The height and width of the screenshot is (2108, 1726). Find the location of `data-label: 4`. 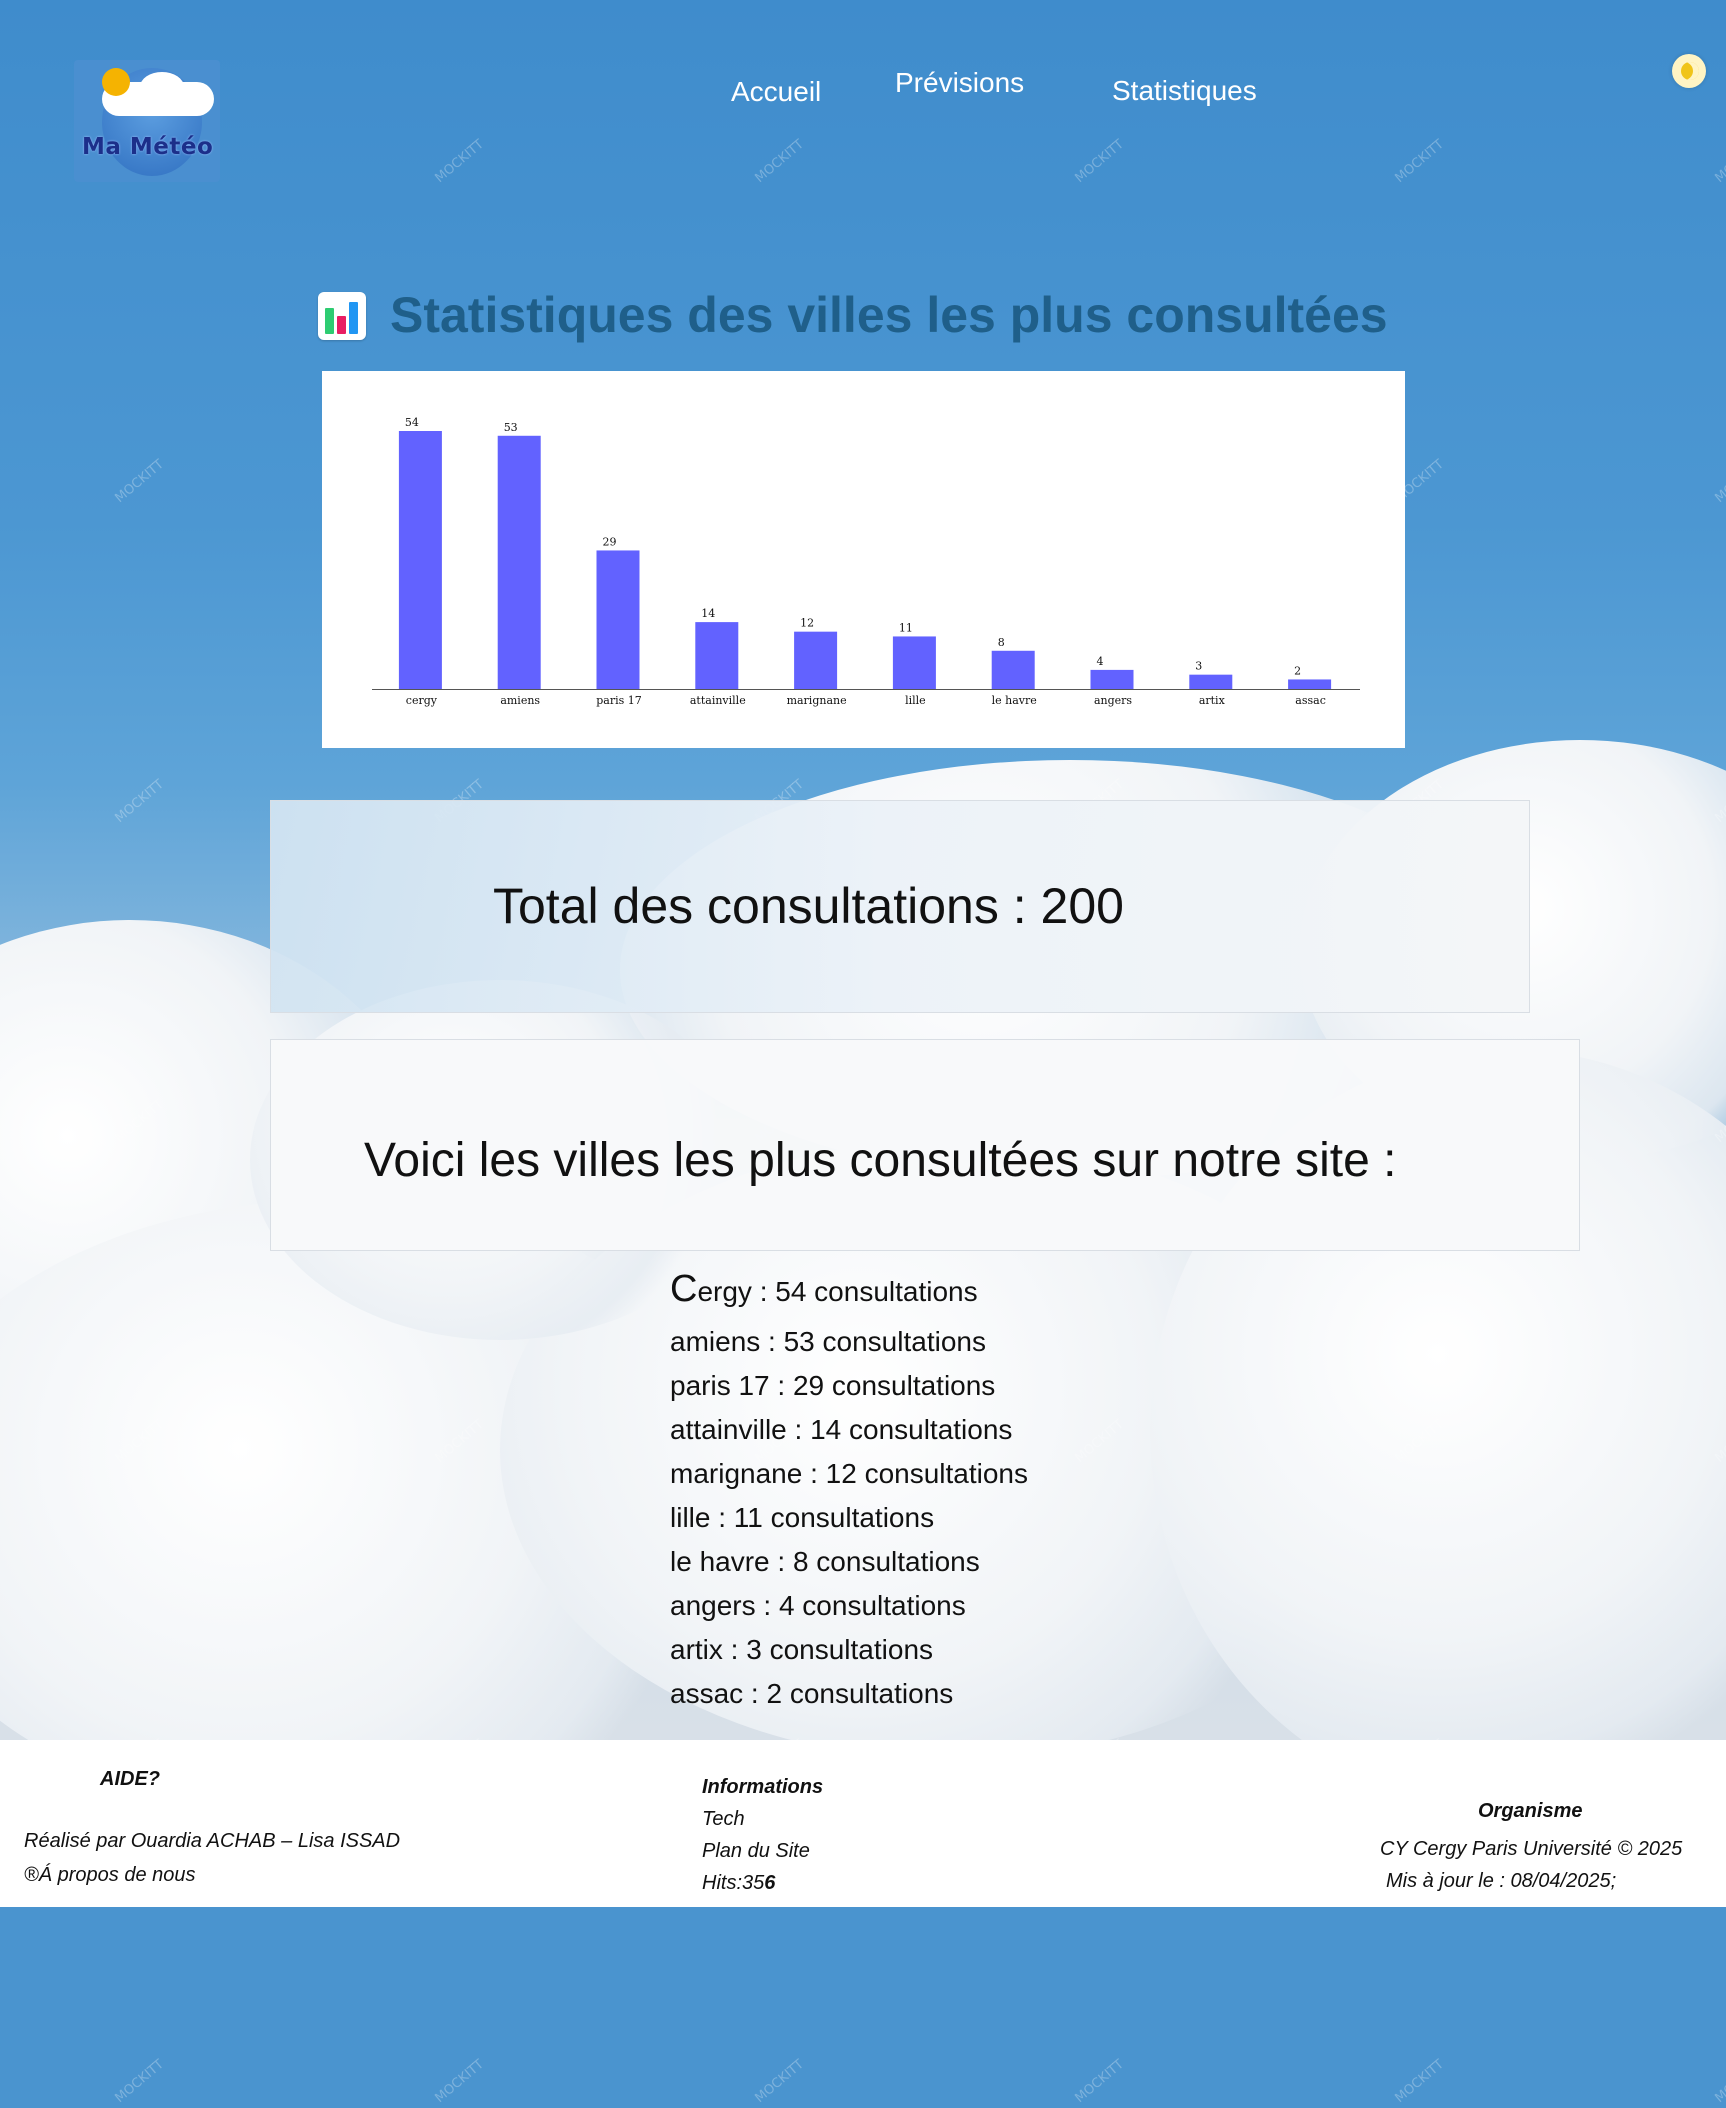

data-label: 4 is located at coordinates (1100, 661).